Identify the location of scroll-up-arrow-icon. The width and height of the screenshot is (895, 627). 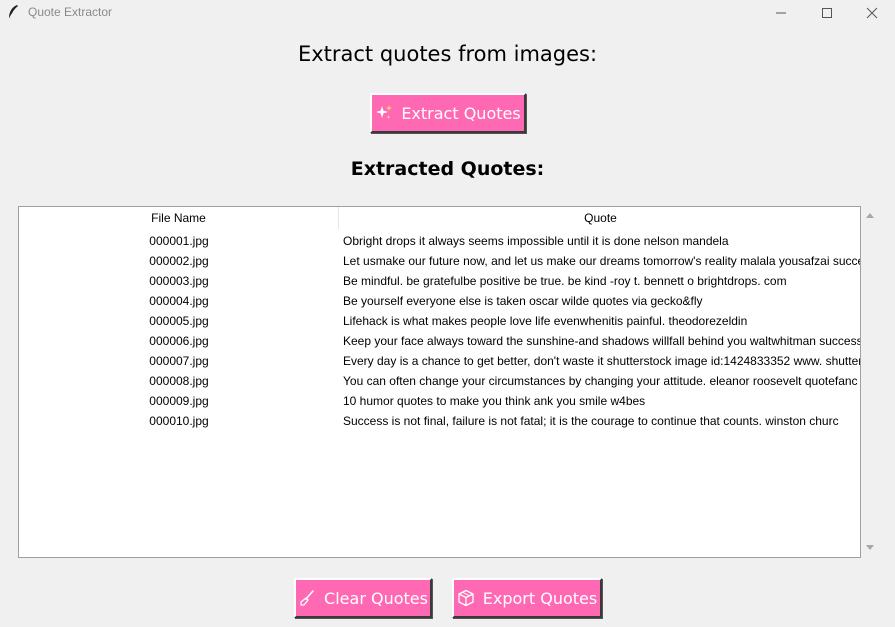
(870, 215).